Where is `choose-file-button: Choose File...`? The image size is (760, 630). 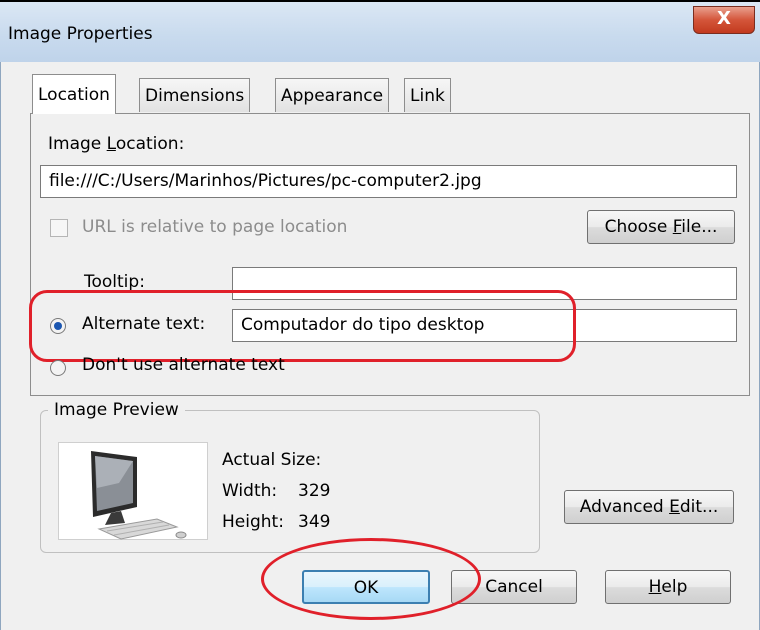 choose-file-button: Choose File... is located at coordinates (661, 227).